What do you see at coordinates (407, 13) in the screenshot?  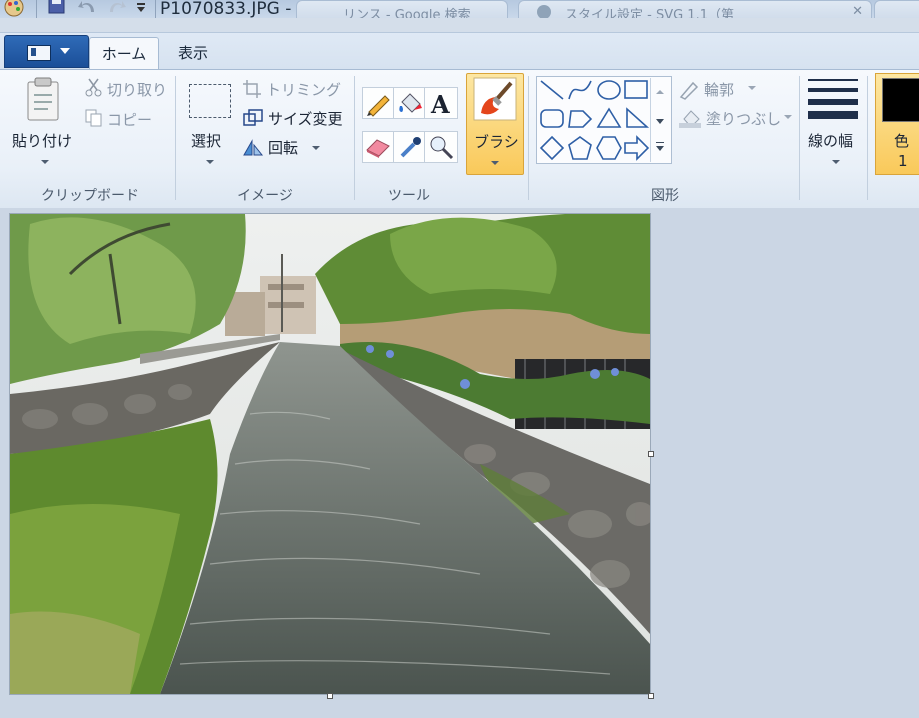 I see `browser-tab-label: リンス - Google 検索` at bounding box center [407, 13].